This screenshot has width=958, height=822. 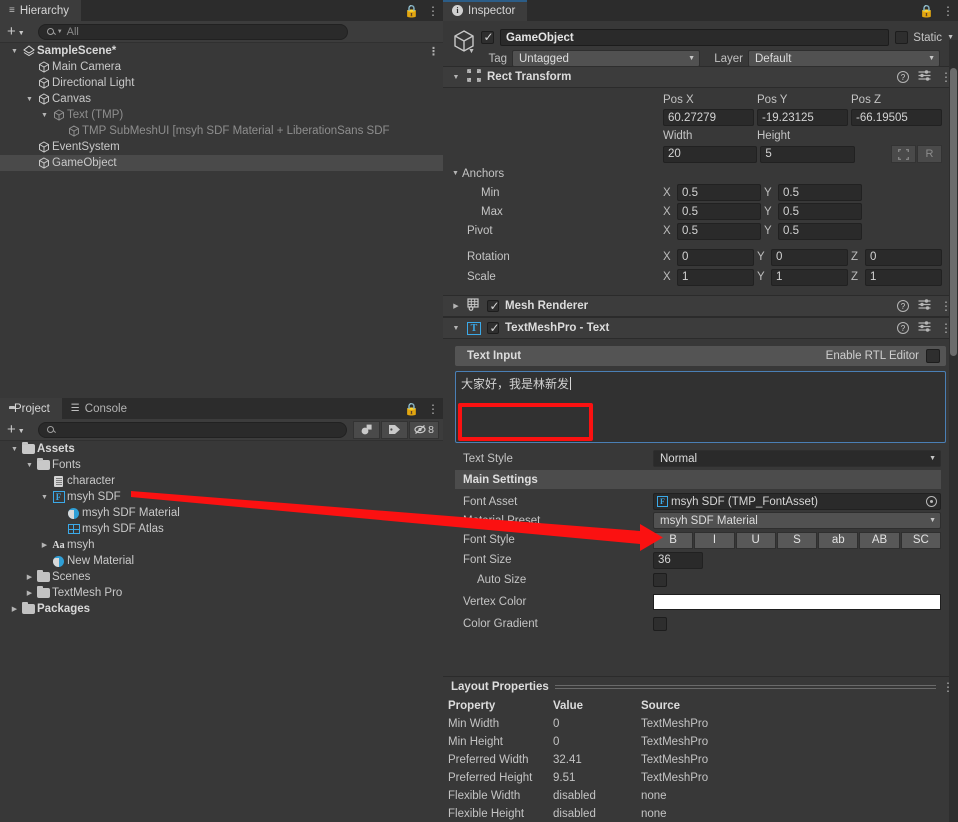 I want to click on object-name-input: GameObject, so click(x=695, y=37).